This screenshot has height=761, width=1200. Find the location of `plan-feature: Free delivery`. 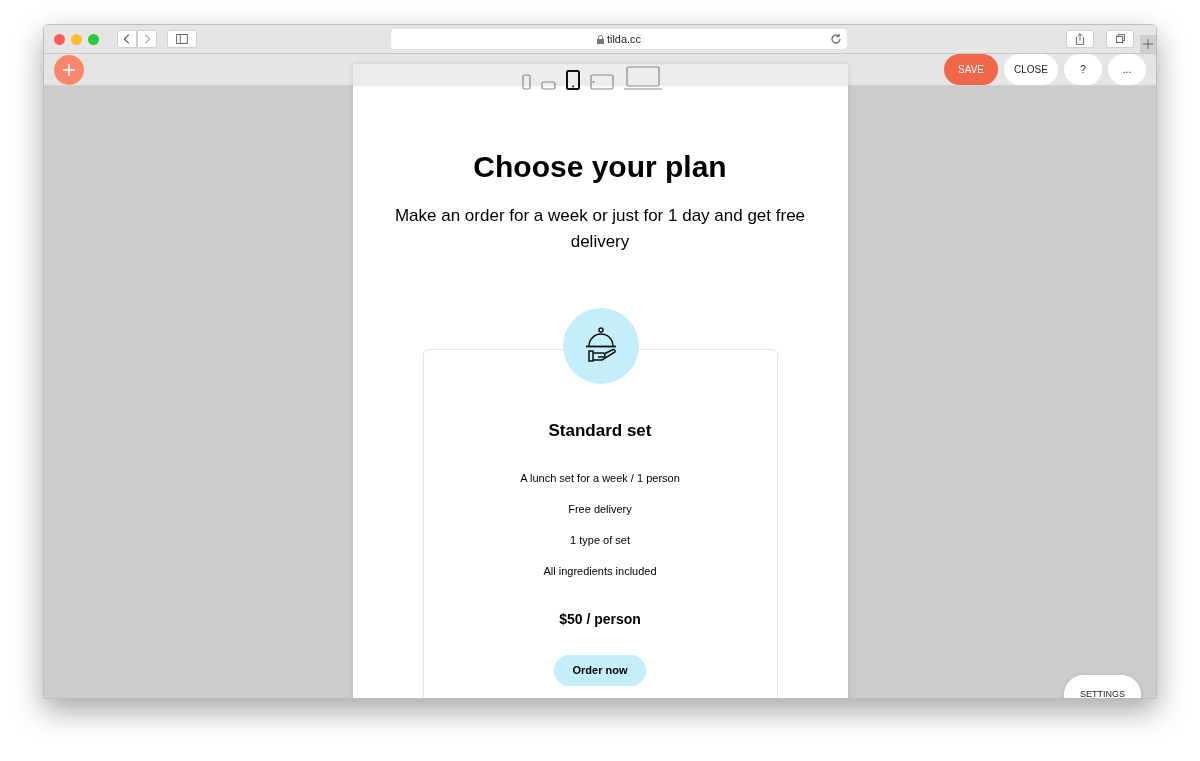

plan-feature: Free delivery is located at coordinates (600, 509).